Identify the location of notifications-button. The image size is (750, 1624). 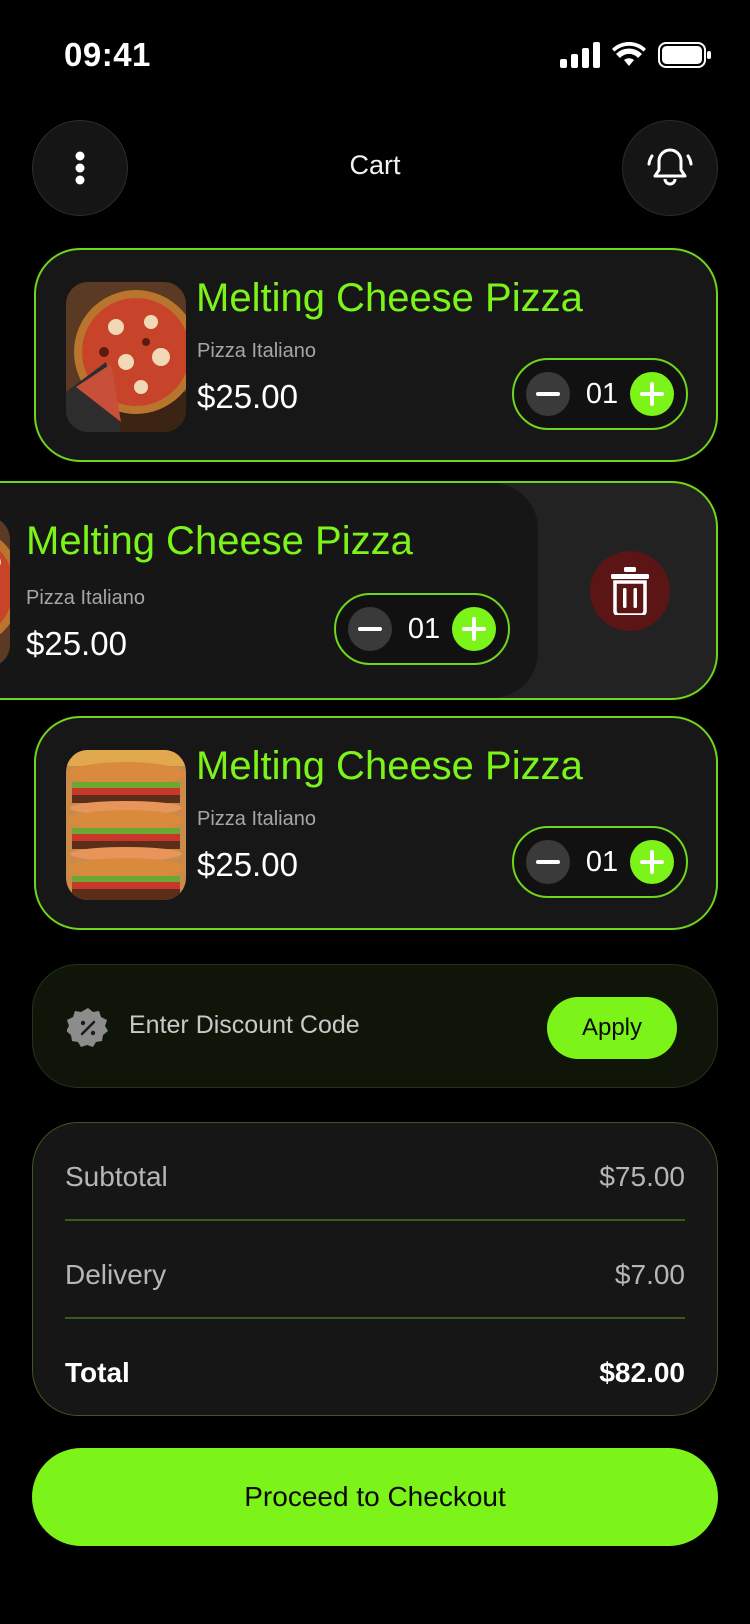
(670, 168).